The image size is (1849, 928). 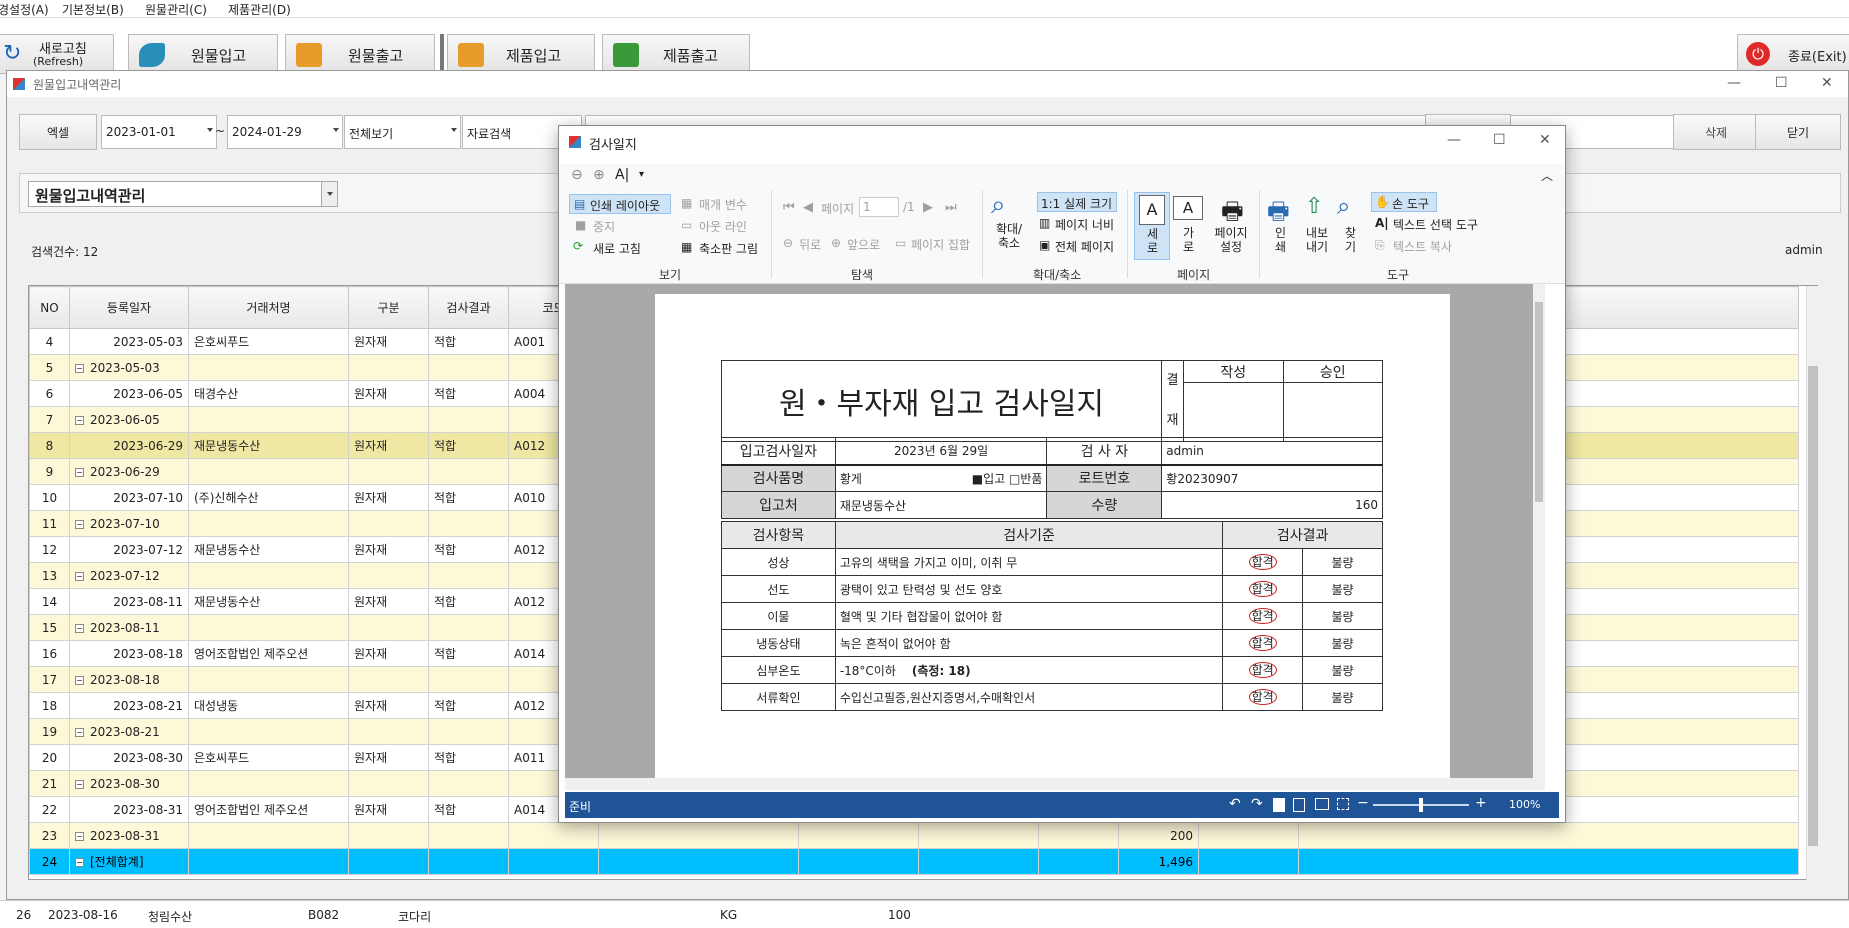 What do you see at coordinates (129, 419) in the screenshot?
I see `cell-group-date: −2023-06-05` at bounding box center [129, 419].